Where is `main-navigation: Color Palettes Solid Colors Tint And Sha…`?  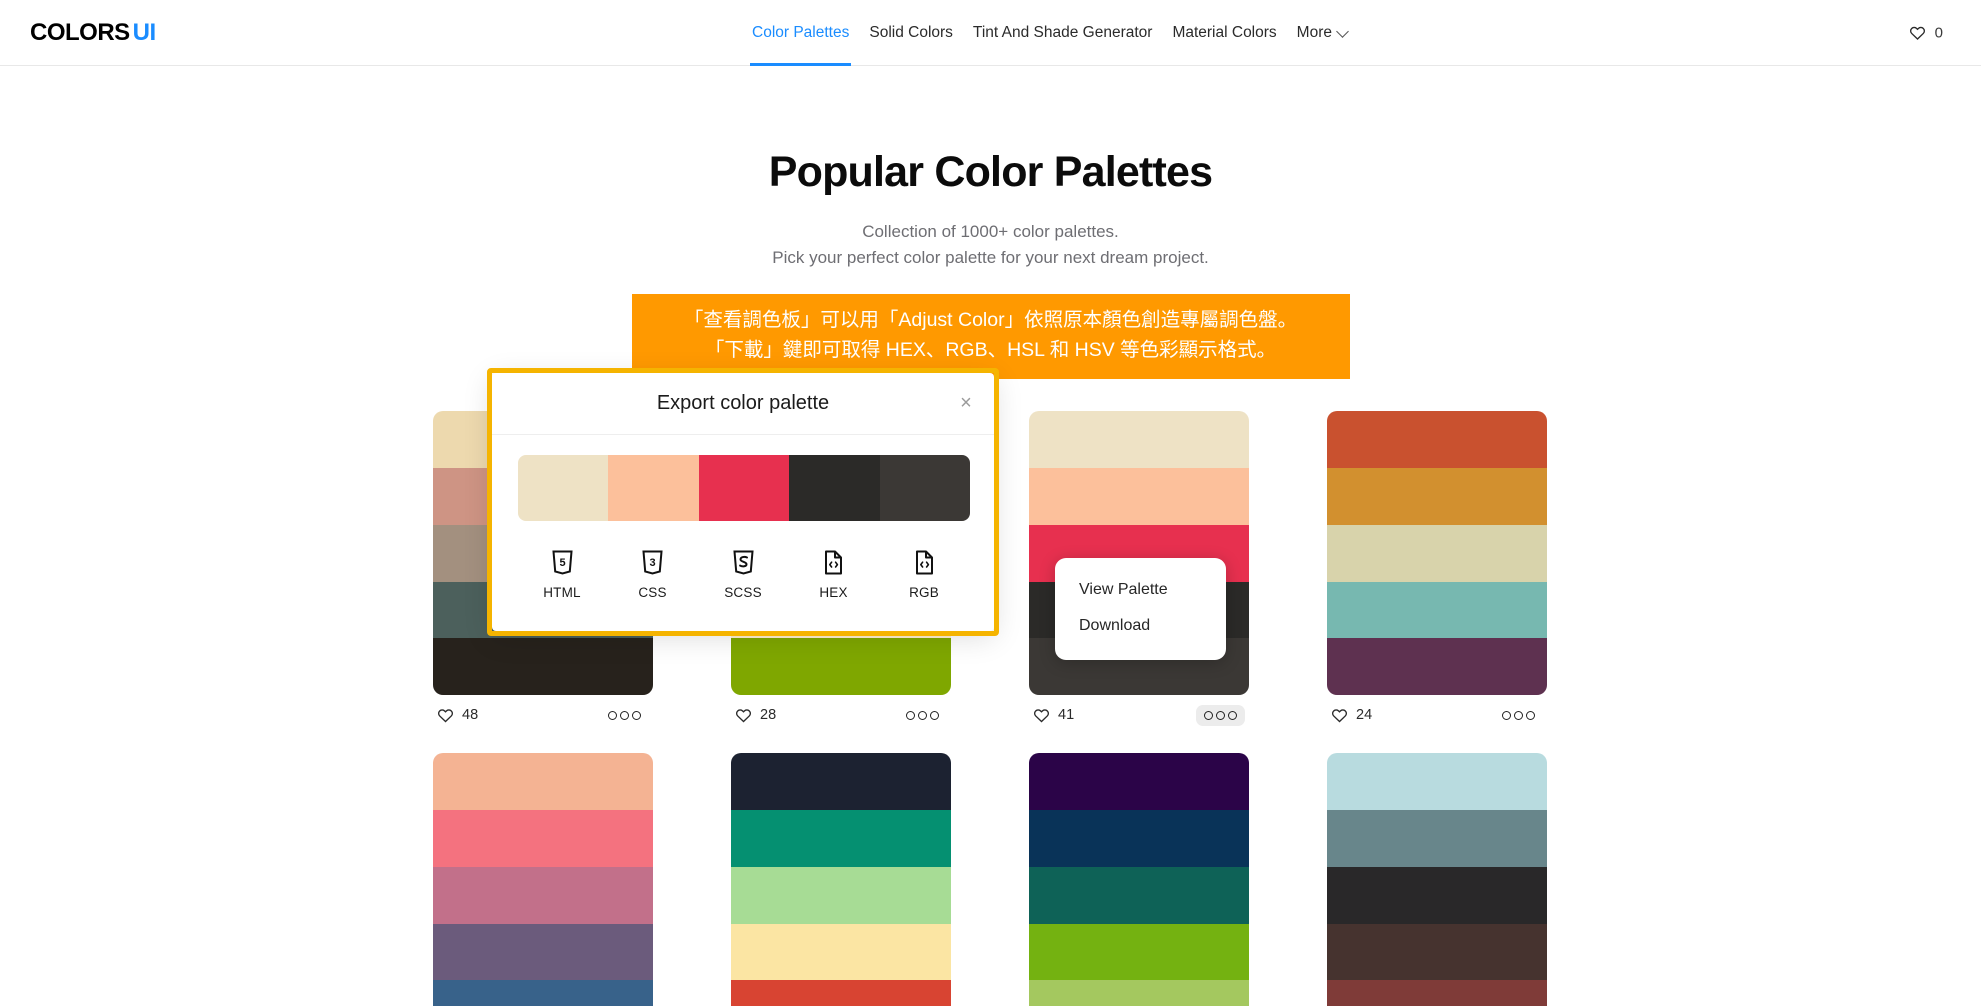 main-navigation: Color Palettes Solid Colors Tint And Sha… is located at coordinates (1049, 33).